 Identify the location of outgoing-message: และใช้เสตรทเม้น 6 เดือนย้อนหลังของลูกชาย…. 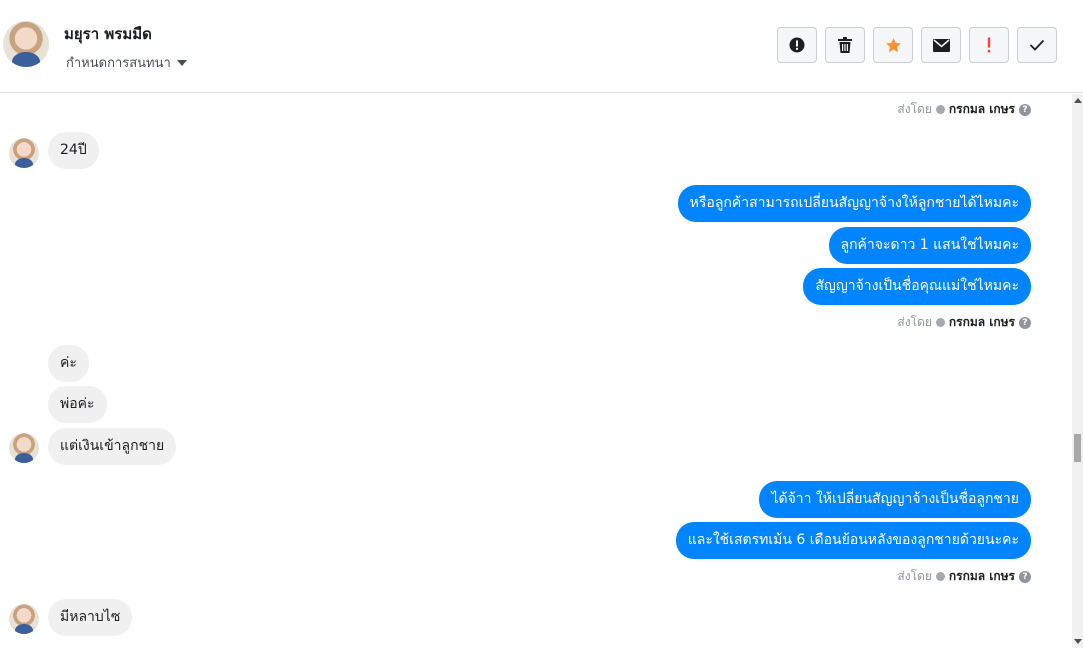
(853, 540).